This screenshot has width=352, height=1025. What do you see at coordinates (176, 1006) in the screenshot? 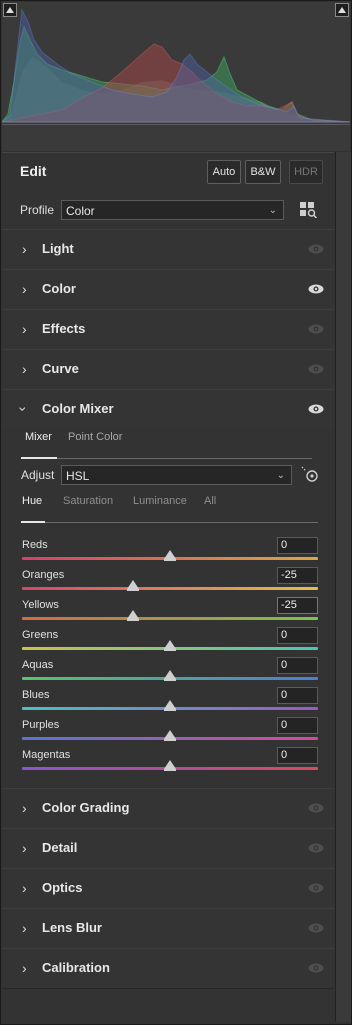
I see `panel-footer` at bounding box center [176, 1006].